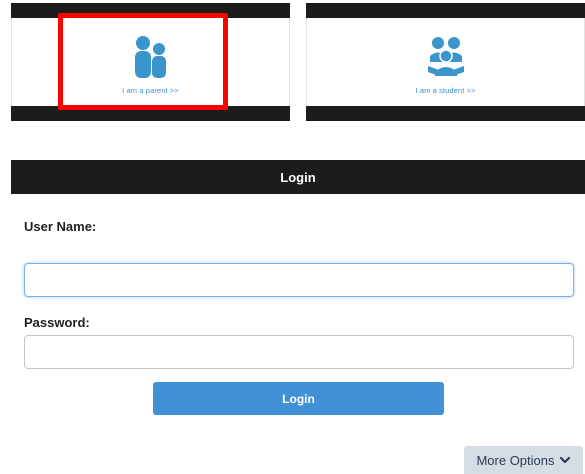  Describe the element at coordinates (445, 90) in the screenshot. I see `student-role-link: I am a student >>` at that location.